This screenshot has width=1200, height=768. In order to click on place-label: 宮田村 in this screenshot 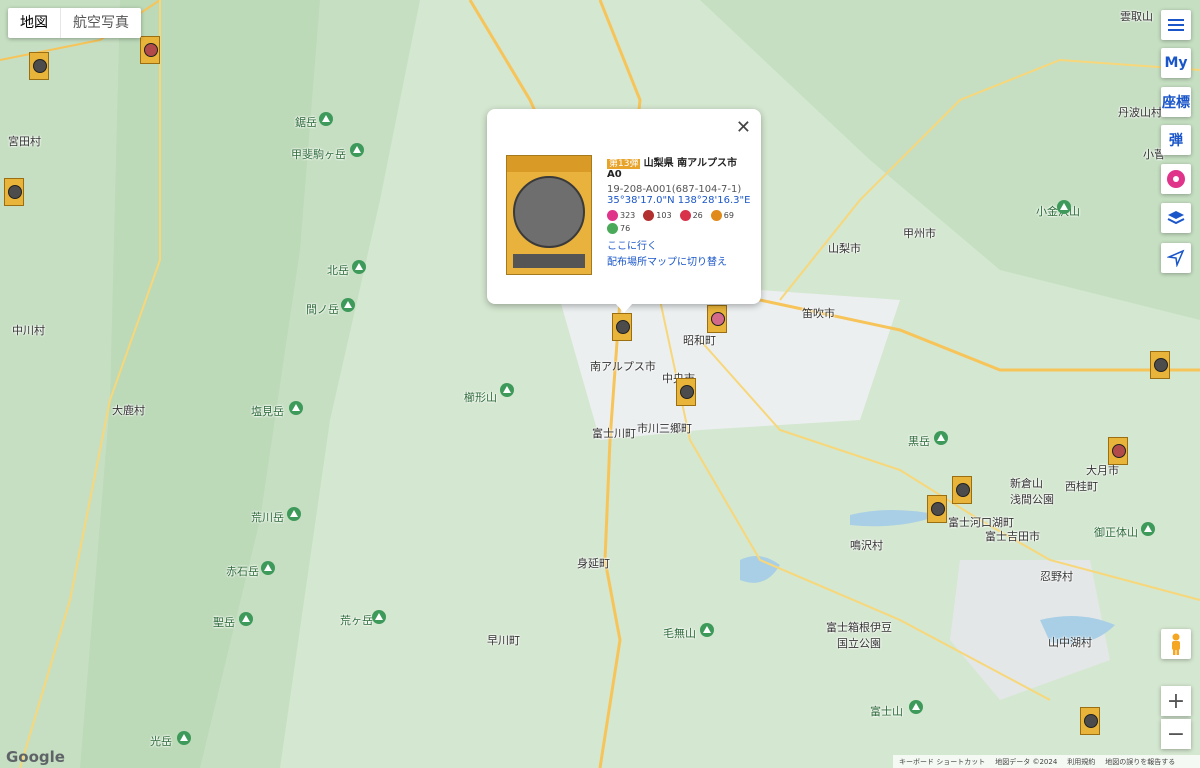, I will do `click(24, 141)`.